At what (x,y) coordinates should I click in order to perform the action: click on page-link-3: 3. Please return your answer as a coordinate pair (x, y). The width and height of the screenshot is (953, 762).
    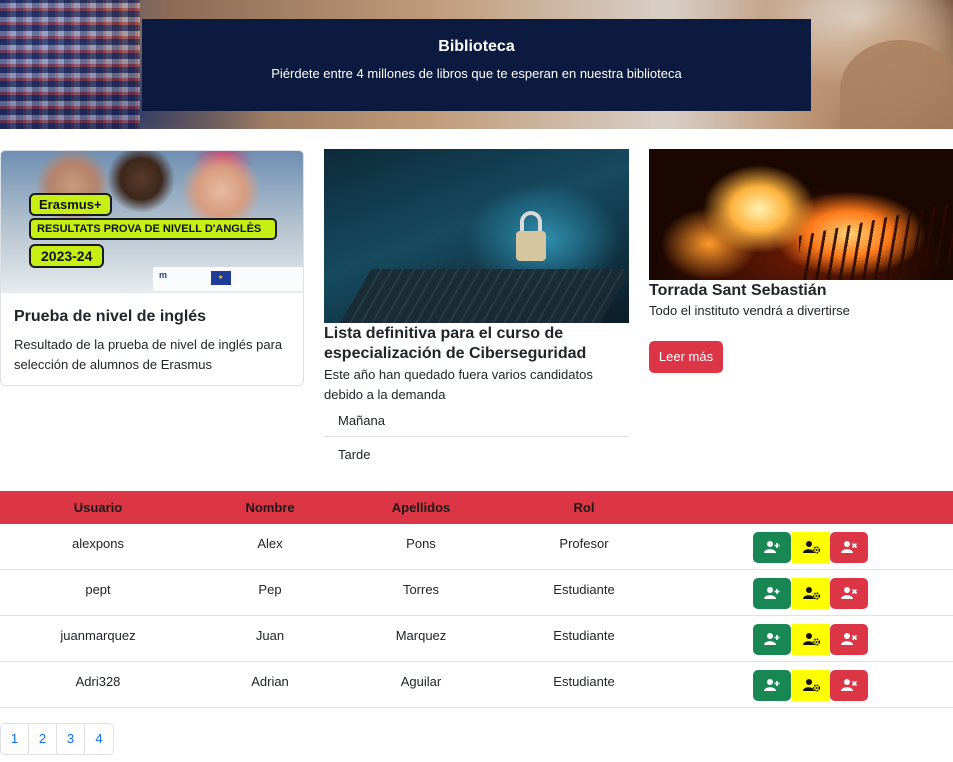
    Looking at the image, I should click on (71, 739).